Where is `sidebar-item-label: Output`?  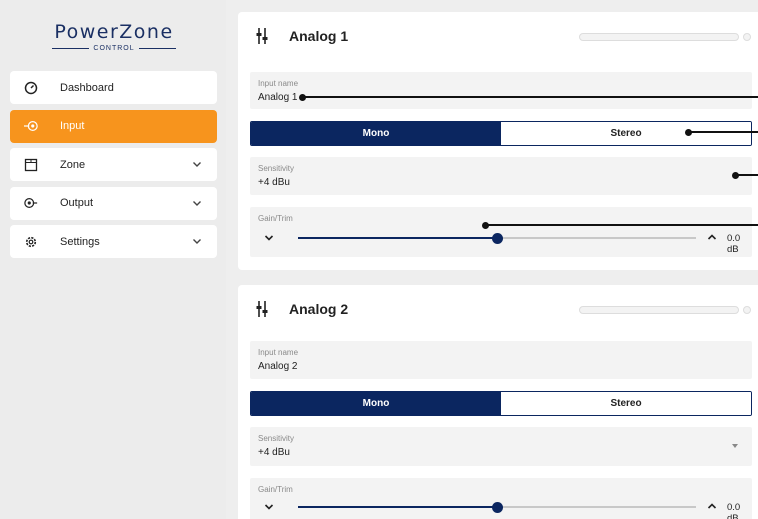
sidebar-item-label: Output is located at coordinates (77, 203).